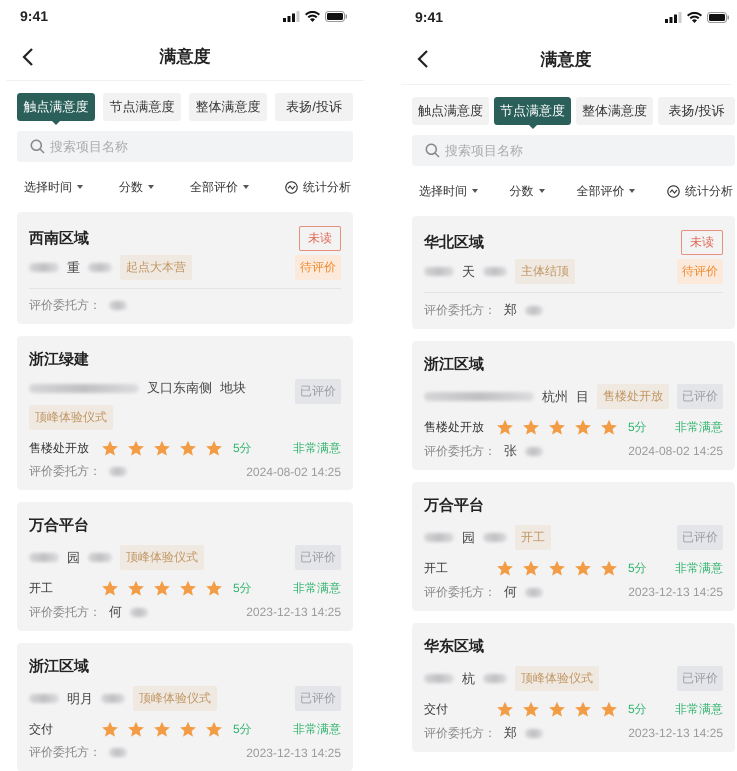 The image size is (737, 771). Describe the element at coordinates (142, 107) in the screenshot. I see `category-tab: 节点满意度` at that location.